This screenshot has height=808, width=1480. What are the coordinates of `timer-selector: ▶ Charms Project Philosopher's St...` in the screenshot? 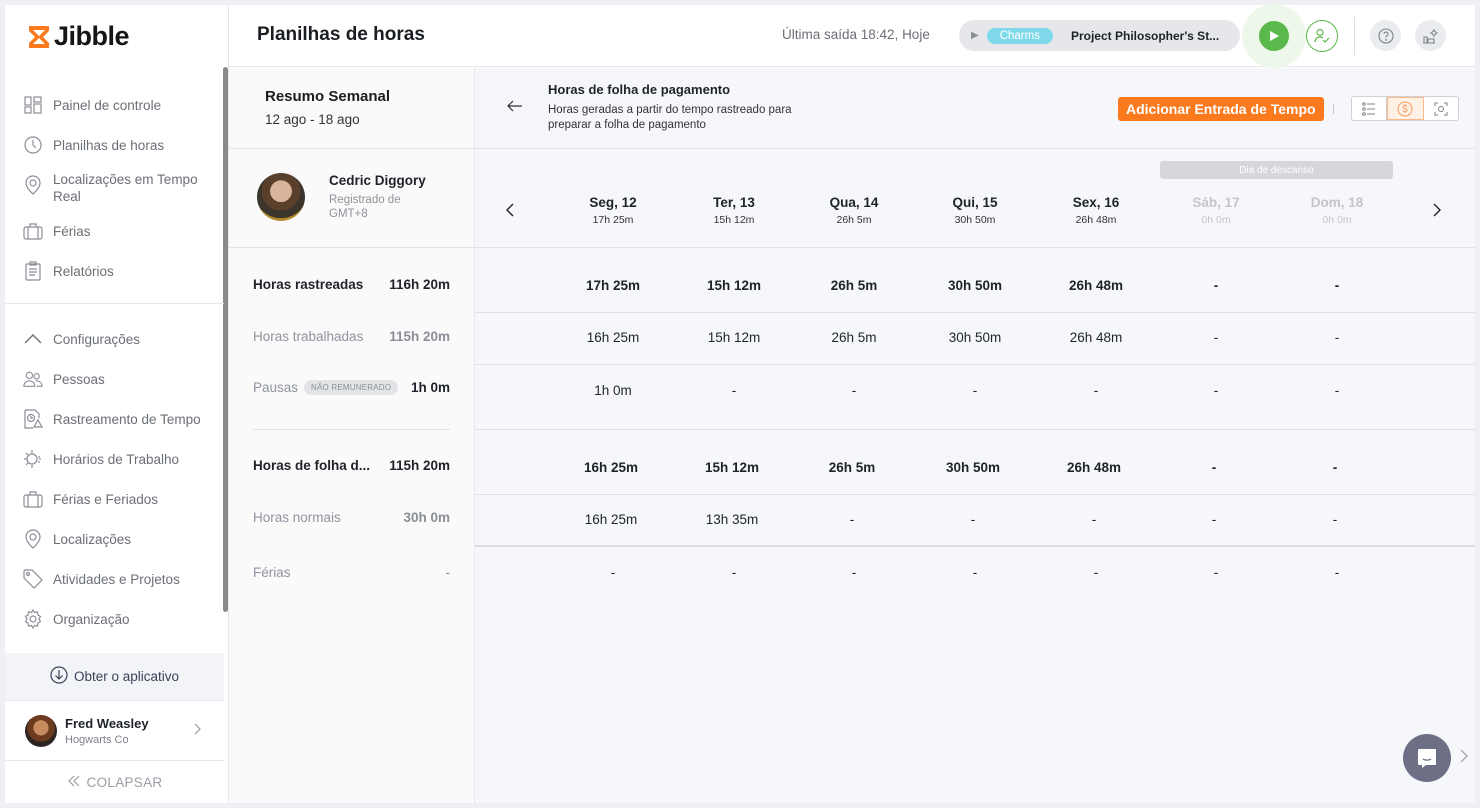 It's located at (1099, 35).